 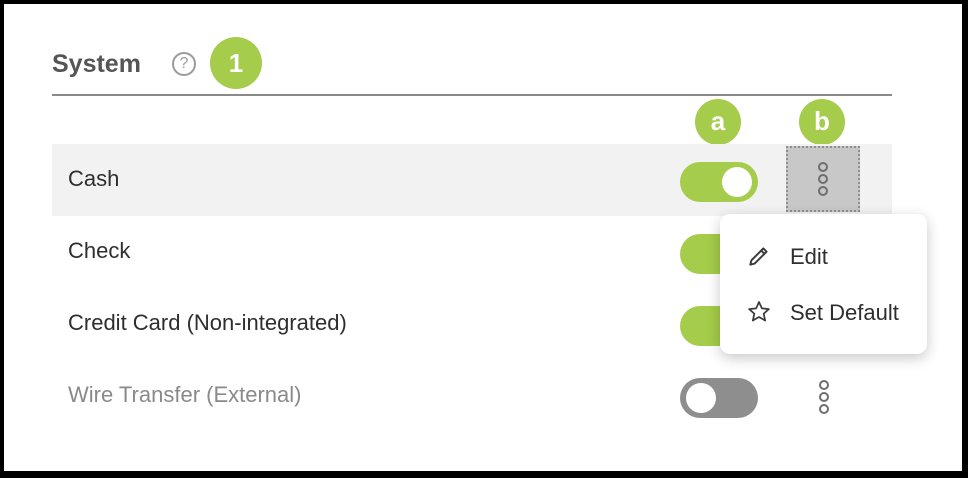 I want to click on payment-method-label: Check, so click(x=99, y=250).